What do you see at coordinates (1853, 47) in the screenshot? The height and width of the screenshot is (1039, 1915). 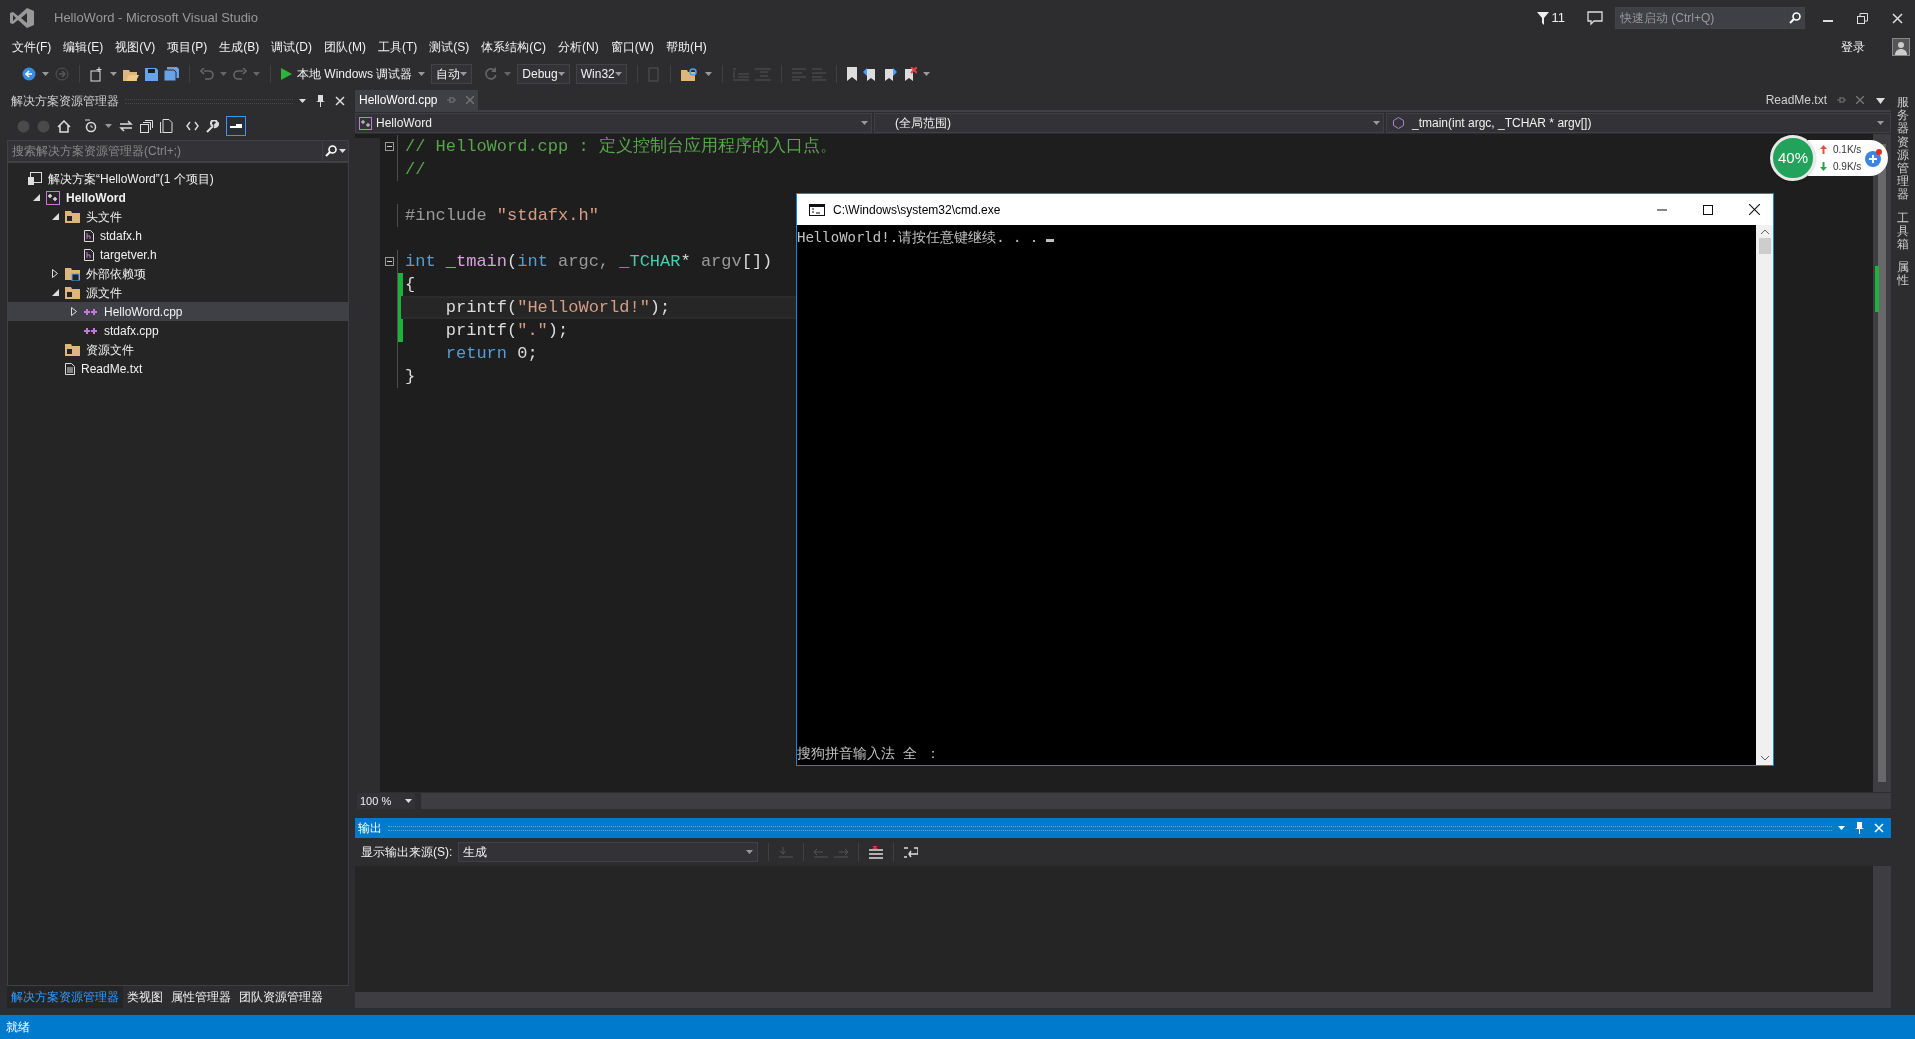 I see `sign-in-link: 登录` at bounding box center [1853, 47].